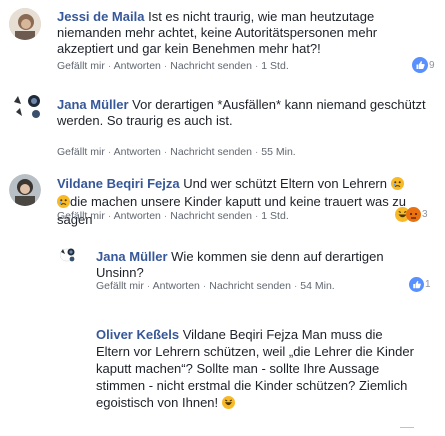 Image resolution: width=445 pixels, height=436 pixels. What do you see at coordinates (137, 334) in the screenshot?
I see `comment-author: Oliver Keßels` at bounding box center [137, 334].